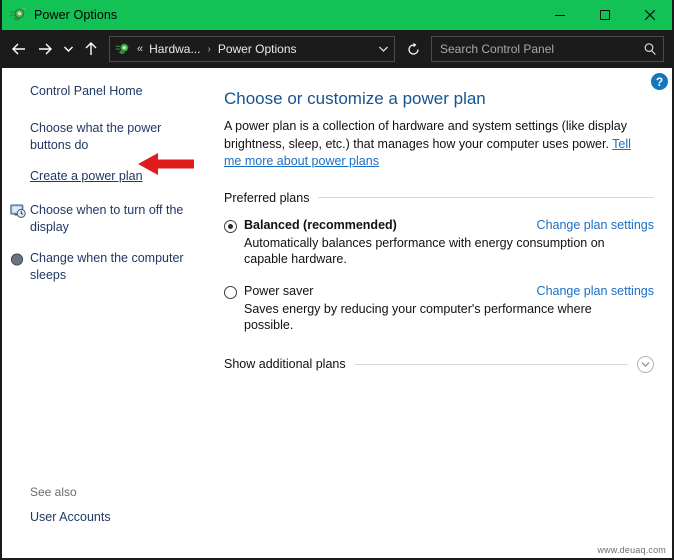 This screenshot has width=674, height=560. What do you see at coordinates (117, 137) in the screenshot?
I see `sidebar-item-label: Choose what the power buttons do` at bounding box center [117, 137].